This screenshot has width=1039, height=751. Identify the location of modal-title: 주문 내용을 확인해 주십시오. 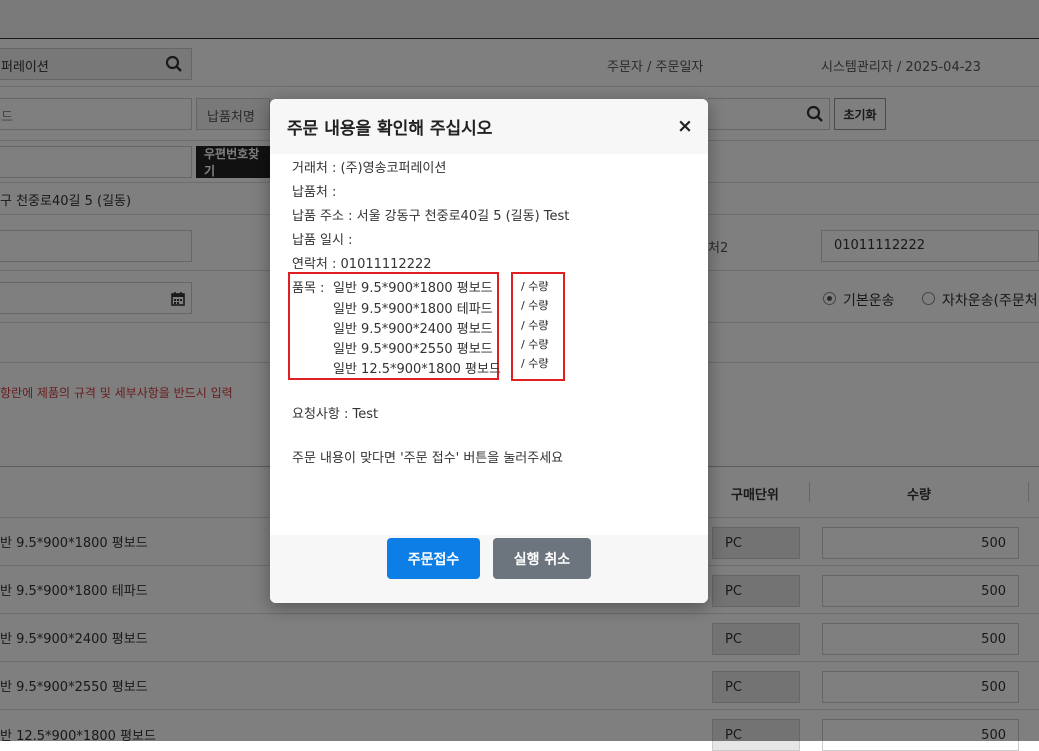
(390, 129).